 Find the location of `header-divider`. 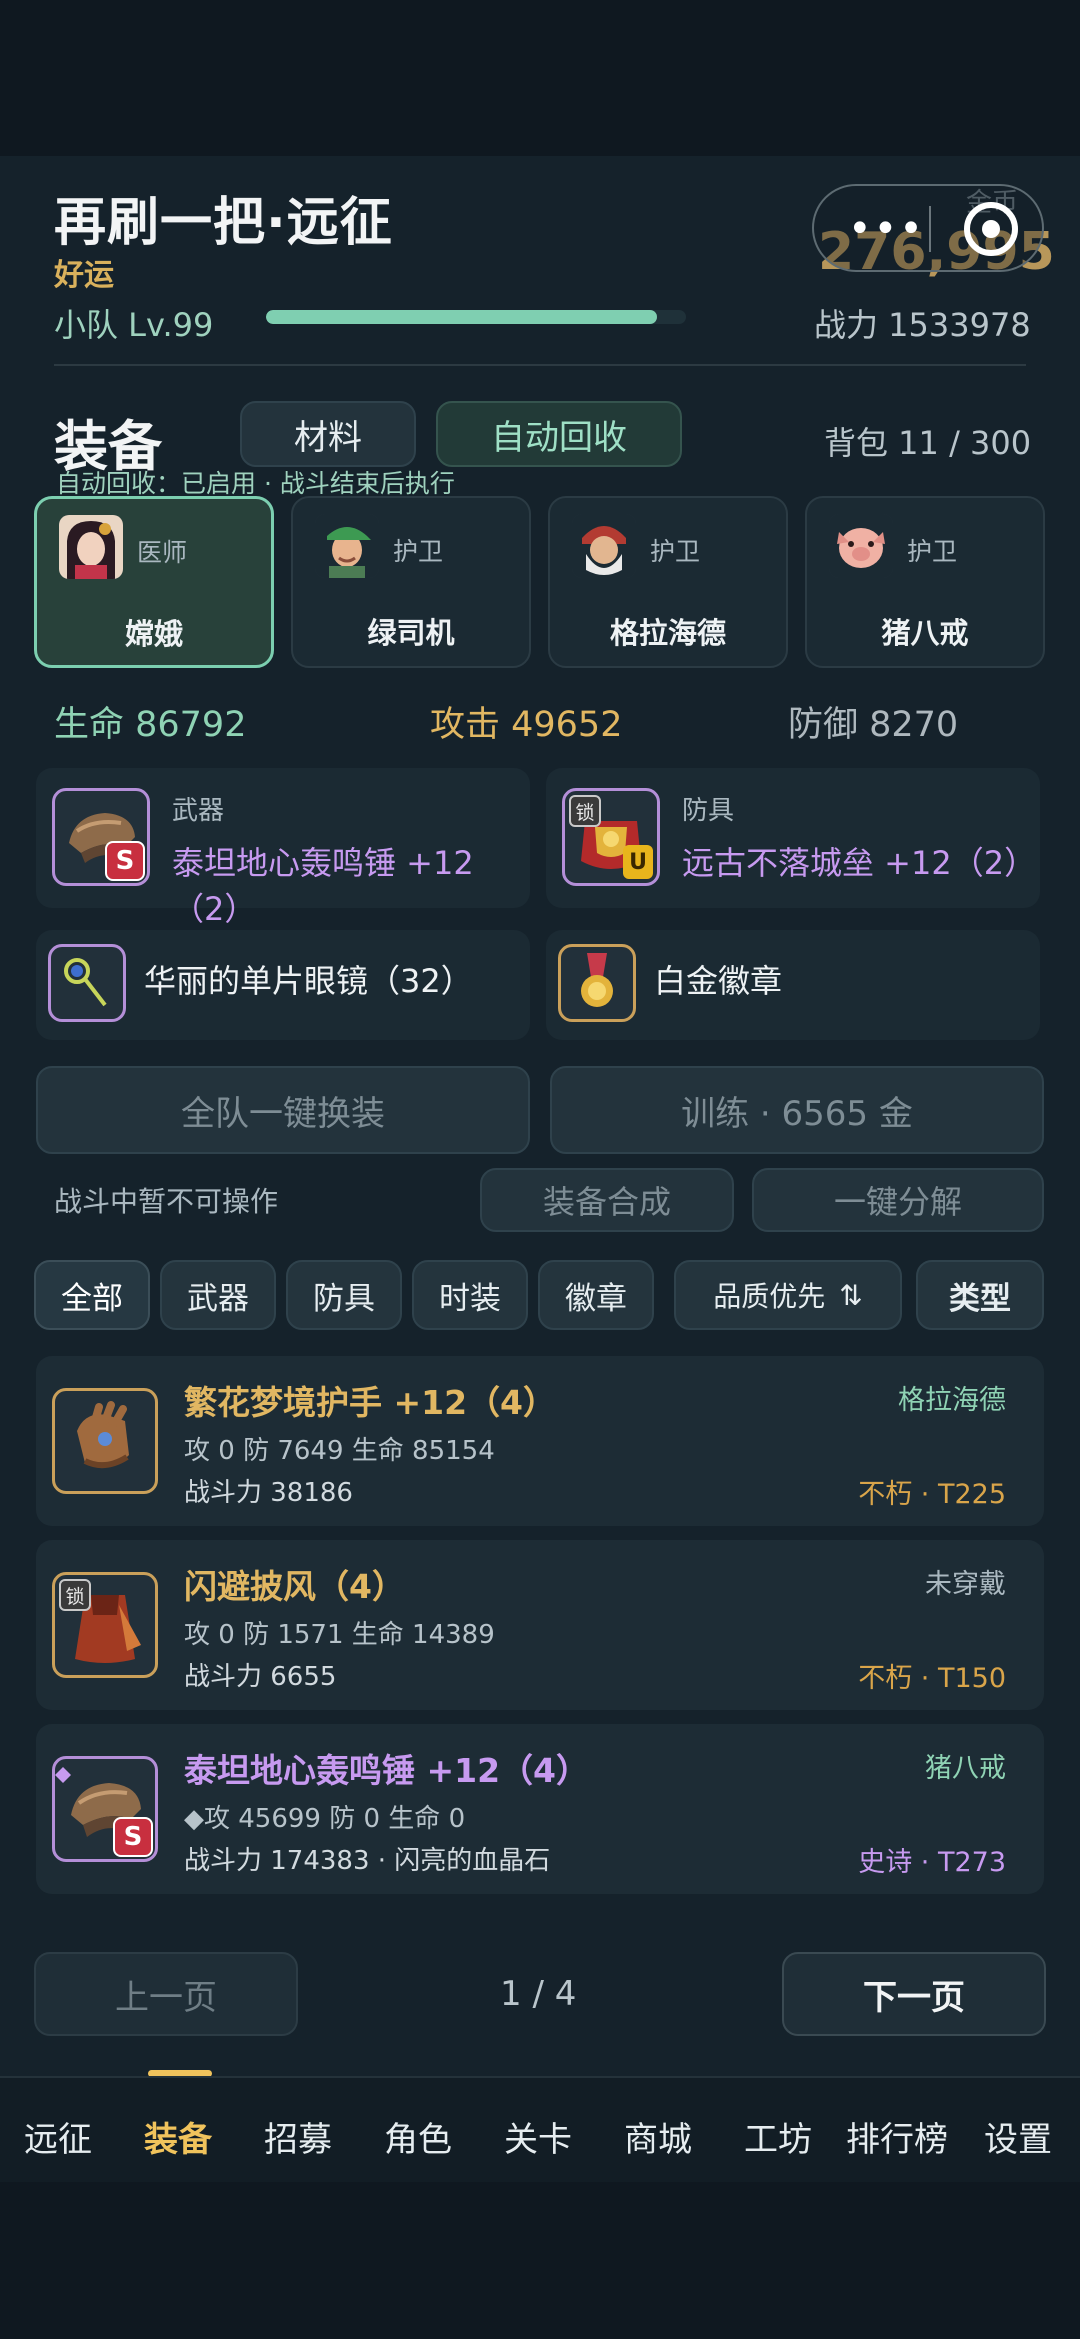

header-divider is located at coordinates (540, 365).